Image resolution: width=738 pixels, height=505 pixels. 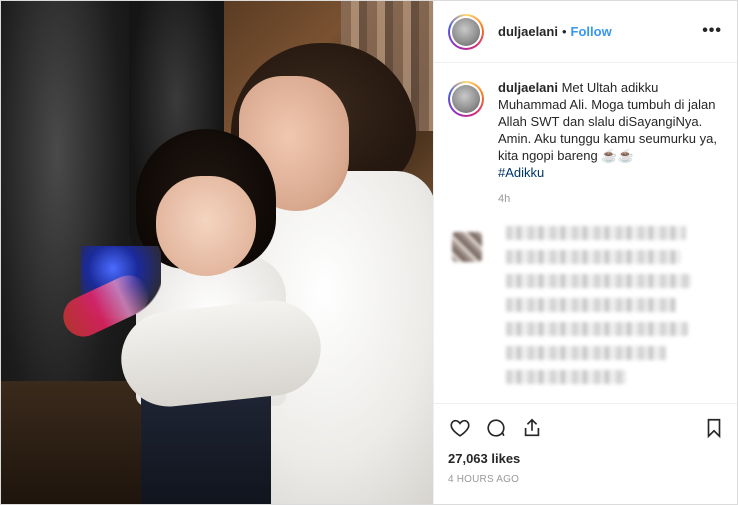 I want to click on comment-icon, so click(x=496, y=428).